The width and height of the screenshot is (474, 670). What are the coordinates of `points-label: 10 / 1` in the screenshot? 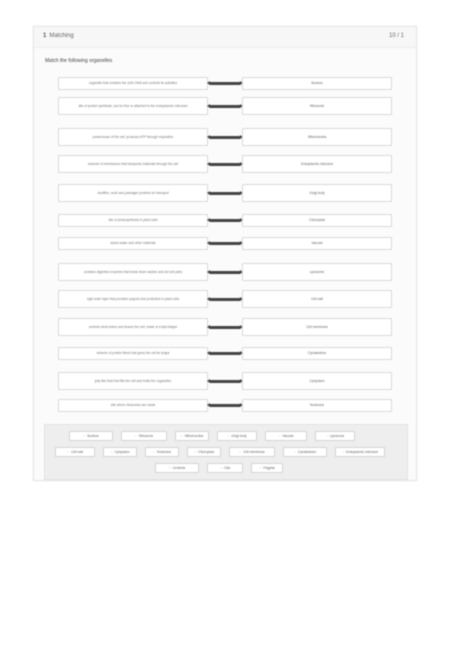 It's located at (396, 36).